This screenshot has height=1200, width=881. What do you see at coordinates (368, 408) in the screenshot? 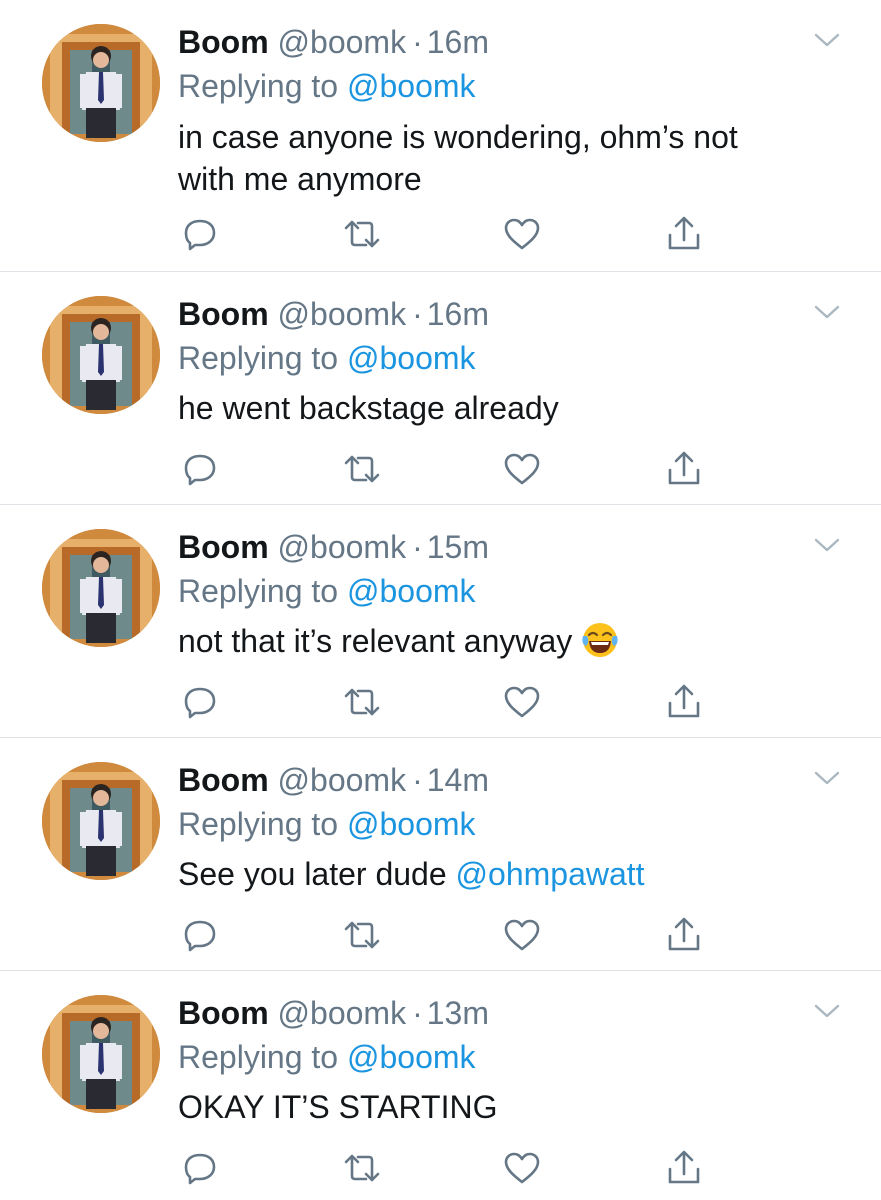
I see `tweet-text: he went backstage already` at bounding box center [368, 408].